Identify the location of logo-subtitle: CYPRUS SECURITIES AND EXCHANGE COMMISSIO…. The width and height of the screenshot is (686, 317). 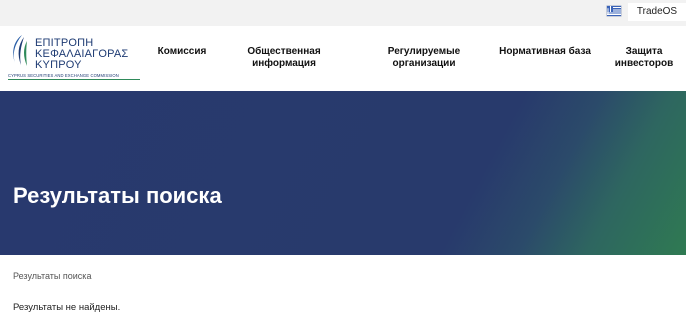
(63, 75).